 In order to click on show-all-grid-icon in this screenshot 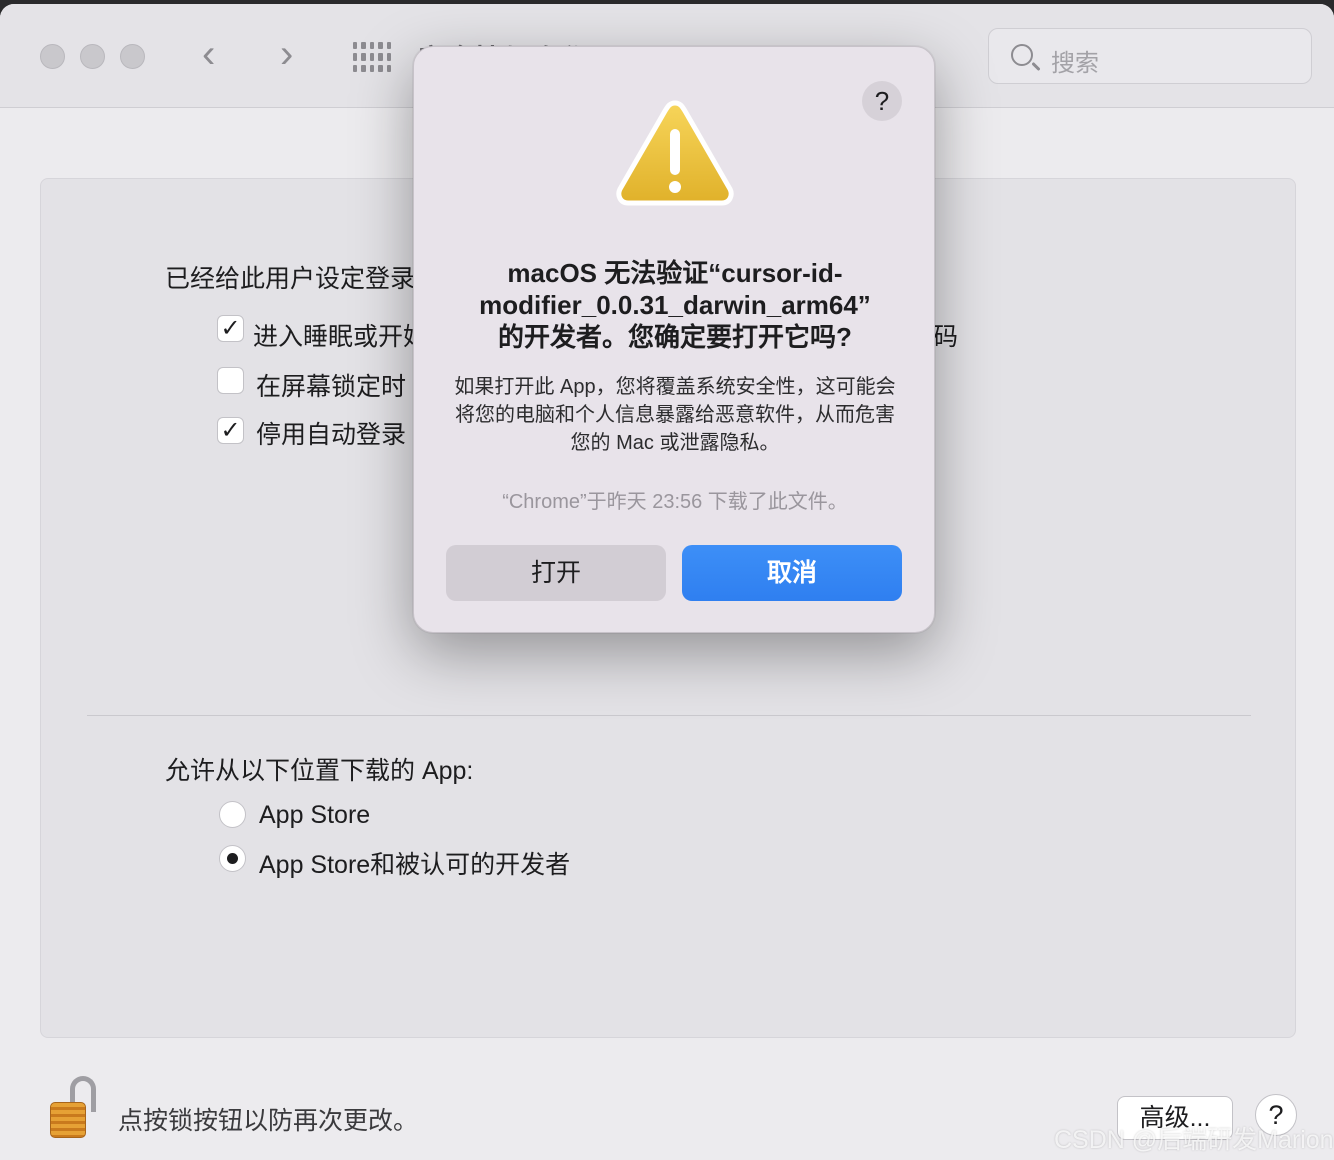, I will do `click(372, 57)`.